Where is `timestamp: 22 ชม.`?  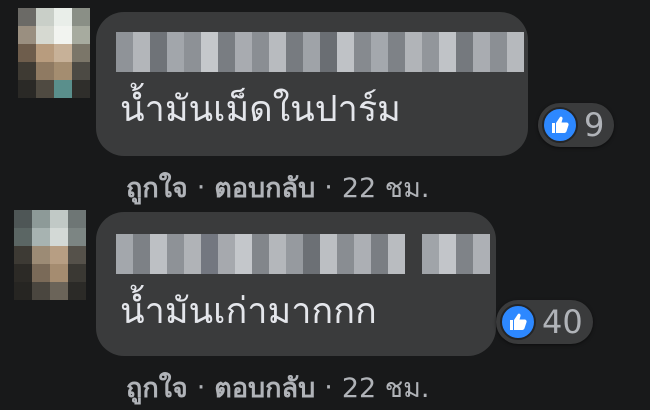
timestamp: 22 ชม. is located at coordinates (386, 387).